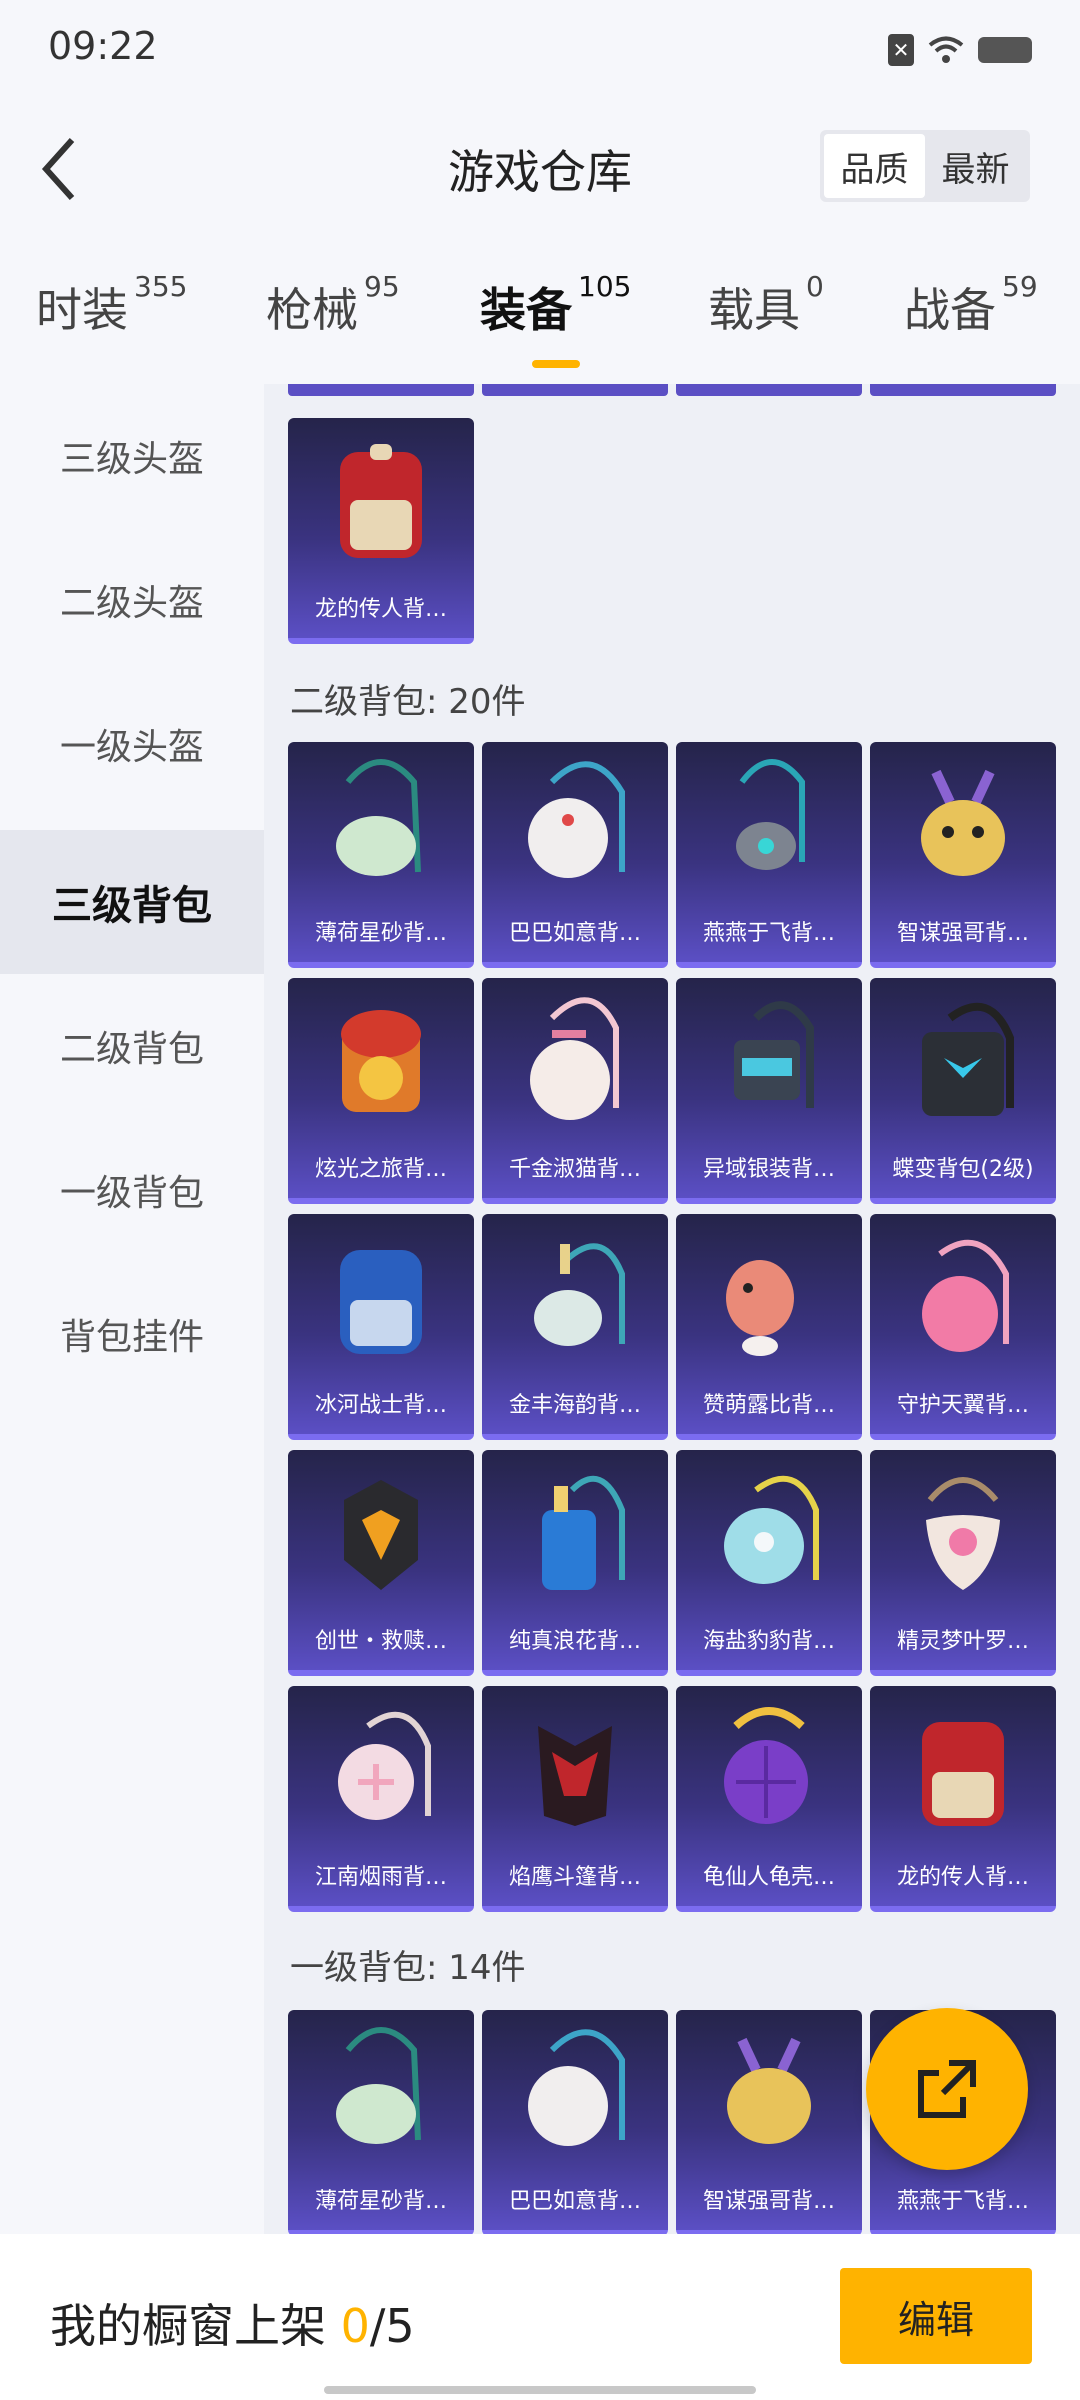 Image resolution: width=1080 pixels, height=2400 pixels. Describe the element at coordinates (575, 390) in the screenshot. I see `partial-card` at that location.